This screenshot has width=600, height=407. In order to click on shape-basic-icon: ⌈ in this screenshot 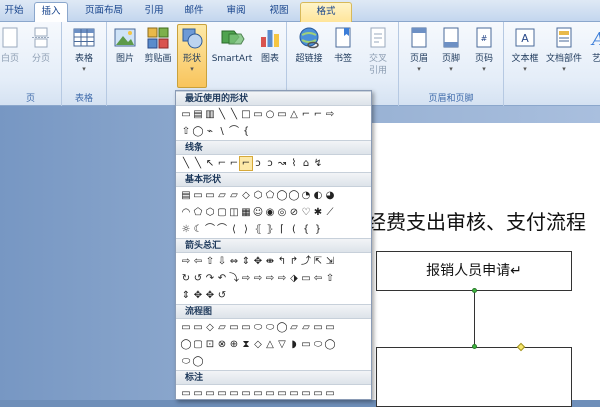, I will do `click(282, 229)`.